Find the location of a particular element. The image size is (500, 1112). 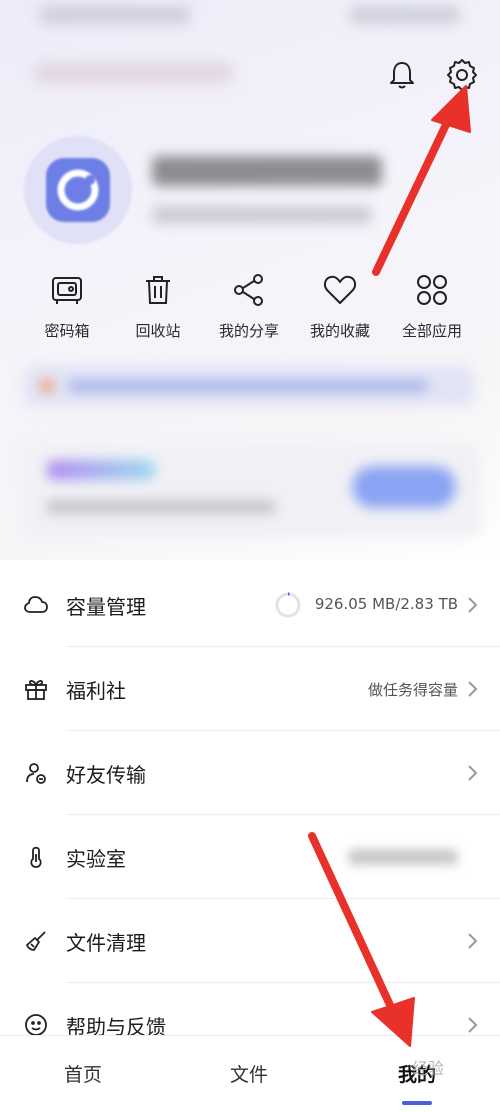

cloud-icon is located at coordinates (36, 604).